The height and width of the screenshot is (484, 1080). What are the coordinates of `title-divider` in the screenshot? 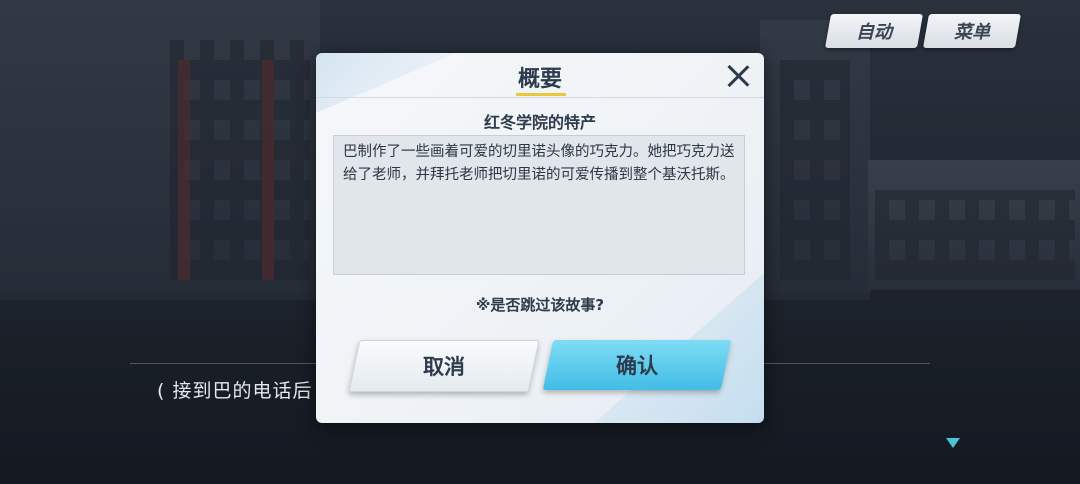 It's located at (540, 97).